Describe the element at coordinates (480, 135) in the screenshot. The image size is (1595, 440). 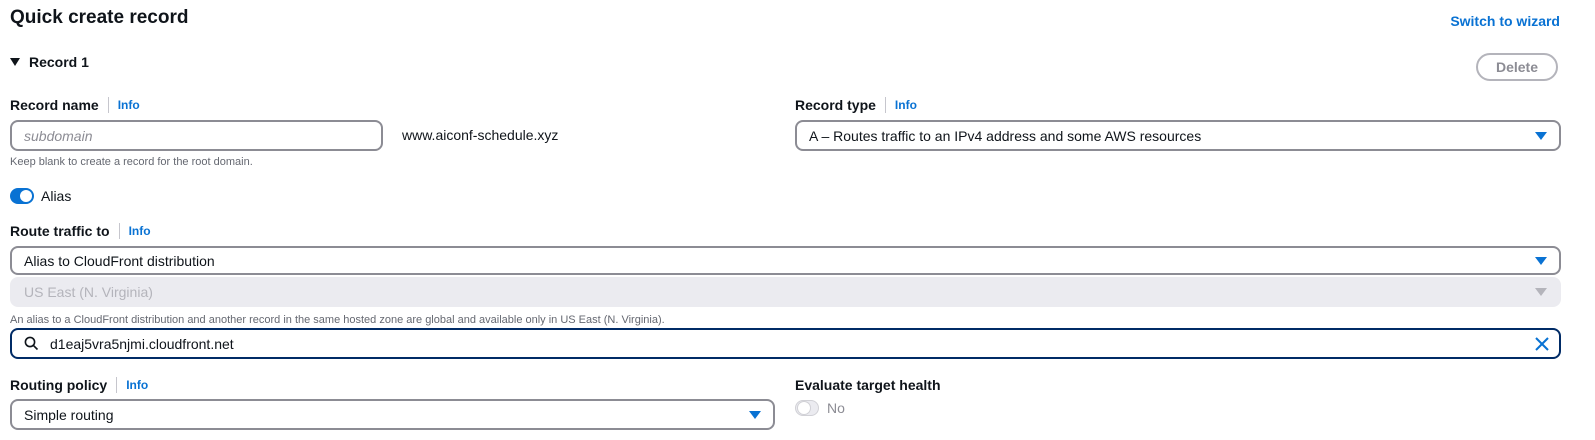
I see `domain-suffix: www.aiconf-schedule.xyz` at that location.